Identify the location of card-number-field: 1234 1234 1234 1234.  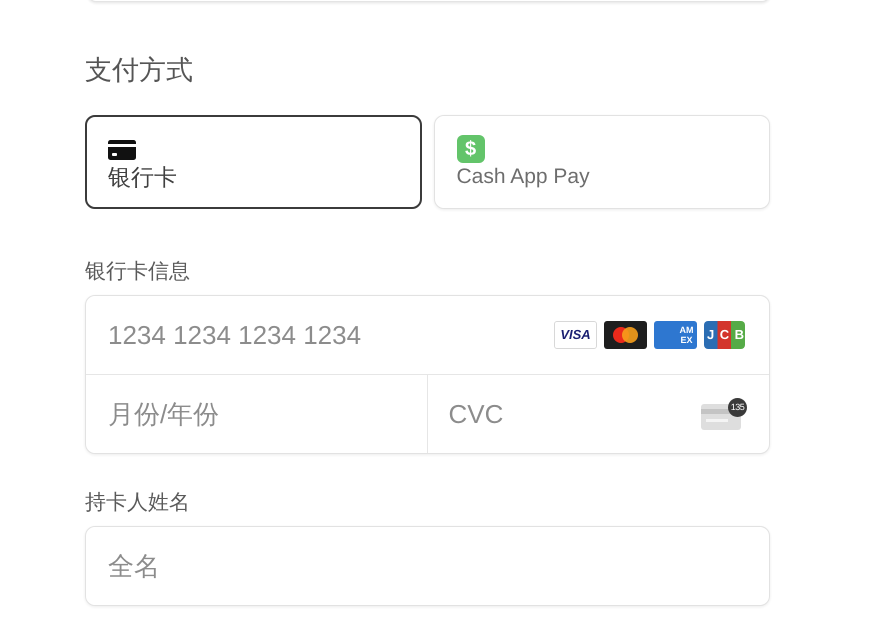
(331, 335).